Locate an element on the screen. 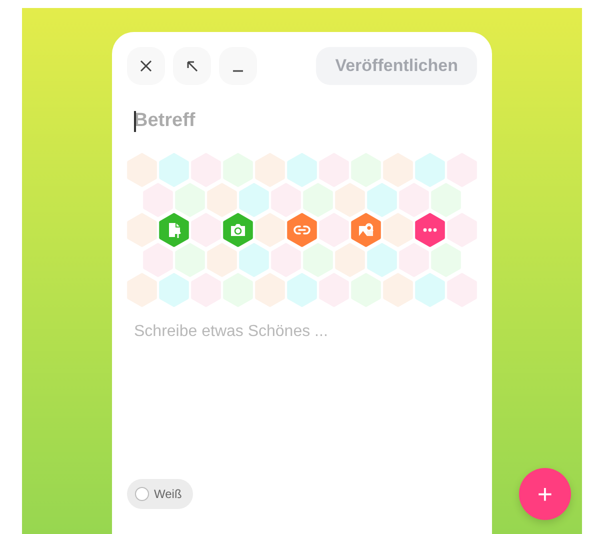  file-upload-icon is located at coordinates (175, 230).